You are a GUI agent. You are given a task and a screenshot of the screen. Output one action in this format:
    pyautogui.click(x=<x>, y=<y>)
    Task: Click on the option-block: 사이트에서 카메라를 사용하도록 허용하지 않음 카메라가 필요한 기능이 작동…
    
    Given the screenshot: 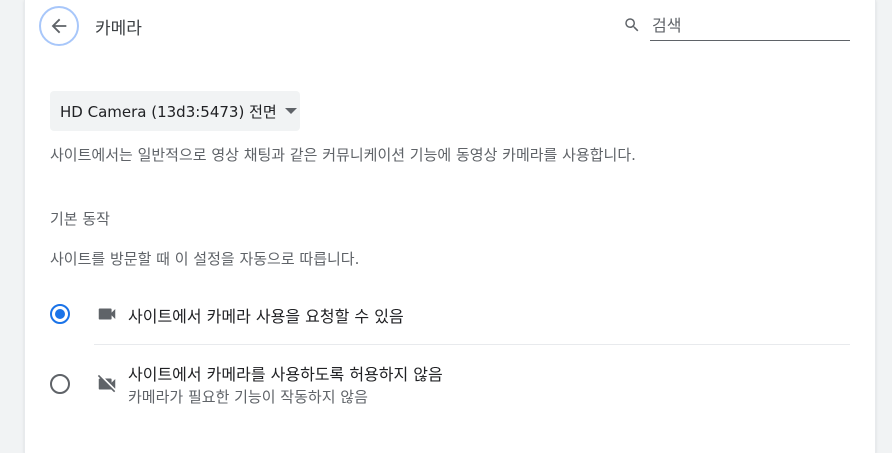 What is the action you would take?
    pyautogui.click(x=450, y=385)
    